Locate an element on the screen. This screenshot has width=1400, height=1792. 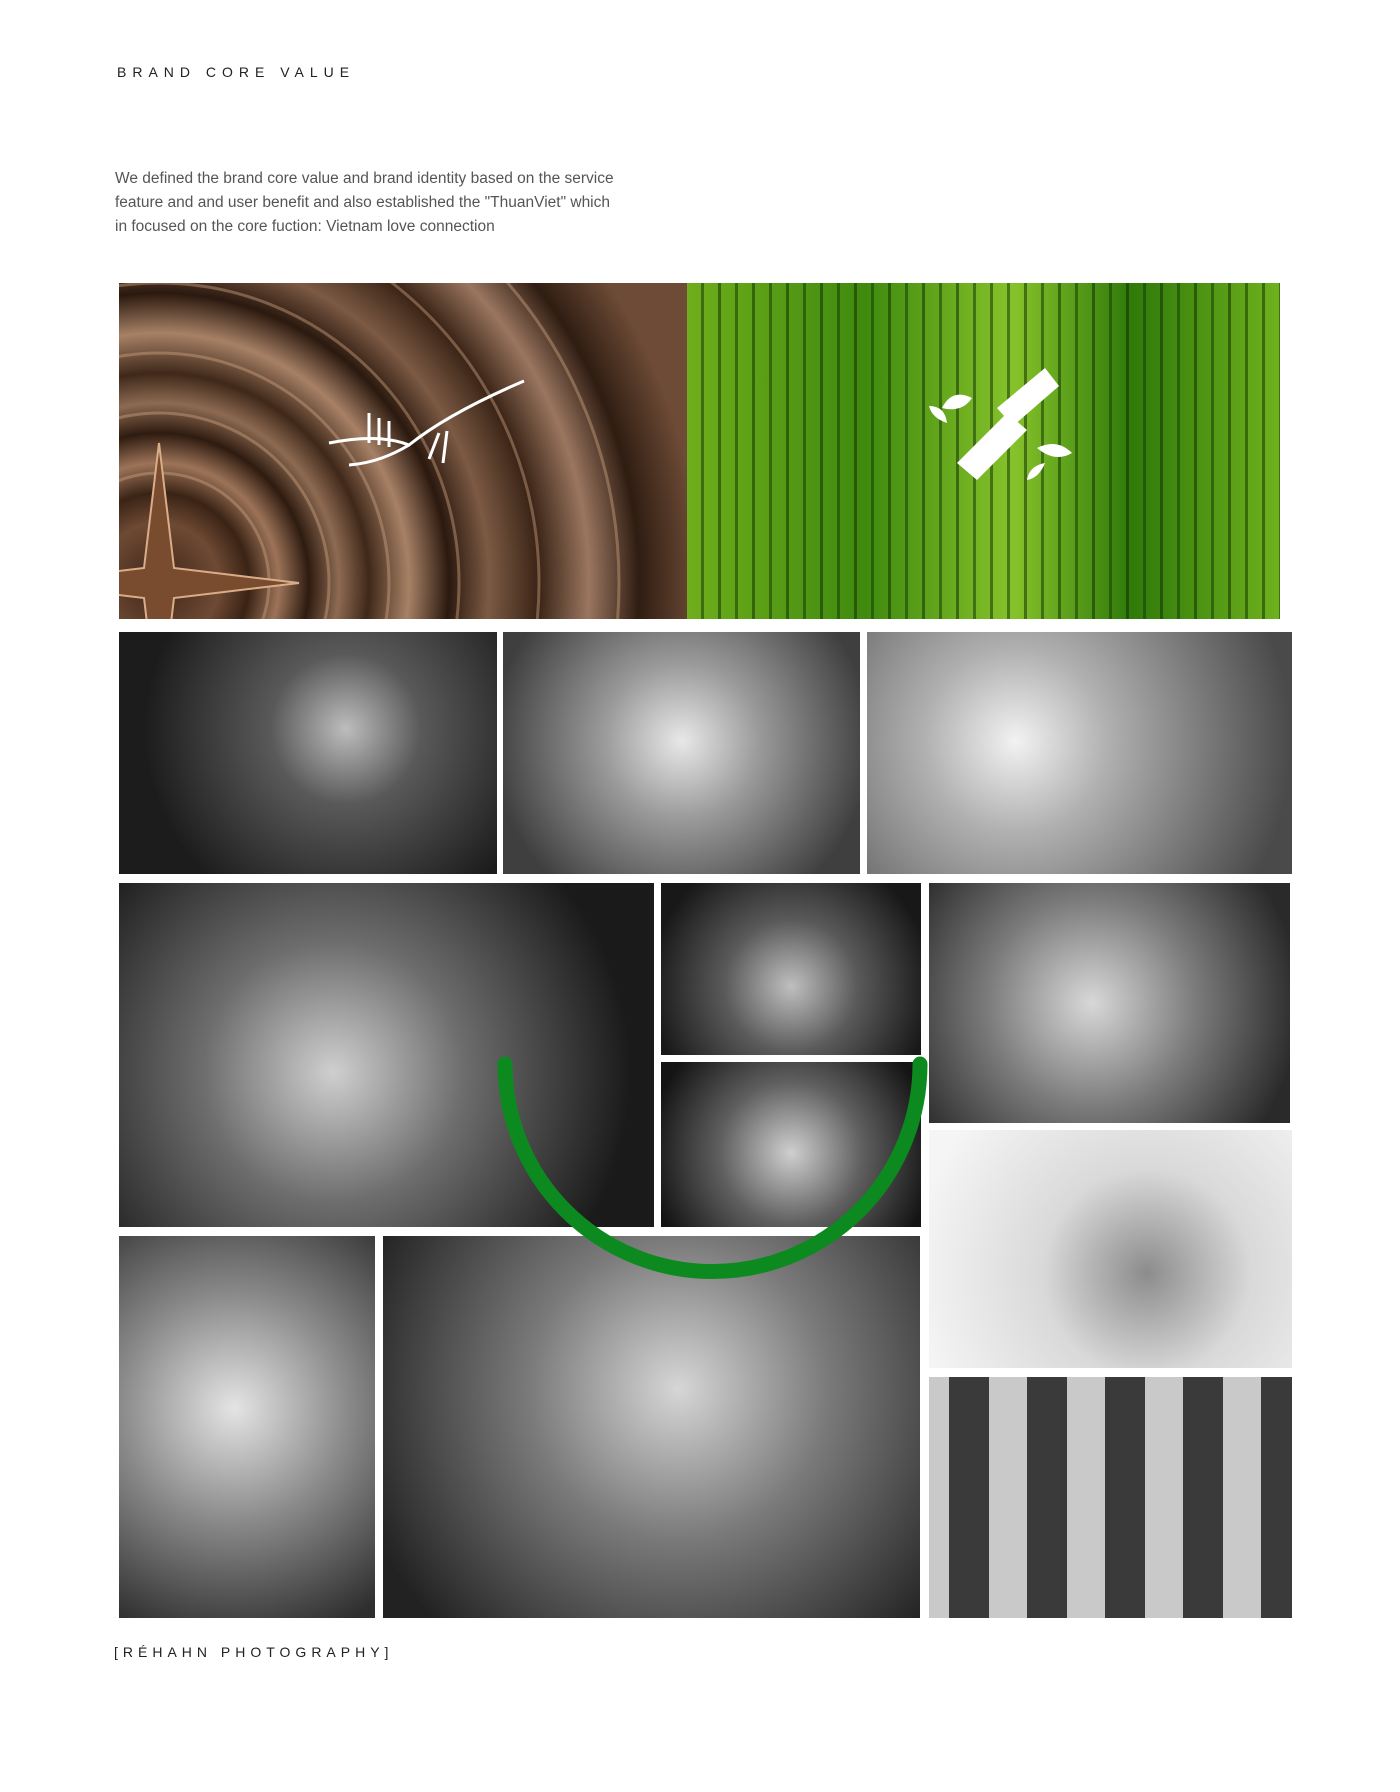
bamboo-logo-icon is located at coordinates (1000, 424).